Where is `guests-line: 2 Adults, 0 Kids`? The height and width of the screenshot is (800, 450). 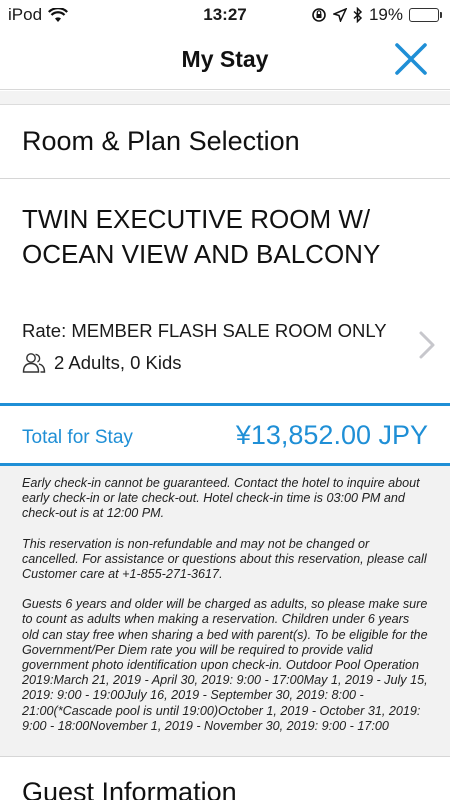 guests-line: 2 Adults, 0 Kids is located at coordinates (102, 363).